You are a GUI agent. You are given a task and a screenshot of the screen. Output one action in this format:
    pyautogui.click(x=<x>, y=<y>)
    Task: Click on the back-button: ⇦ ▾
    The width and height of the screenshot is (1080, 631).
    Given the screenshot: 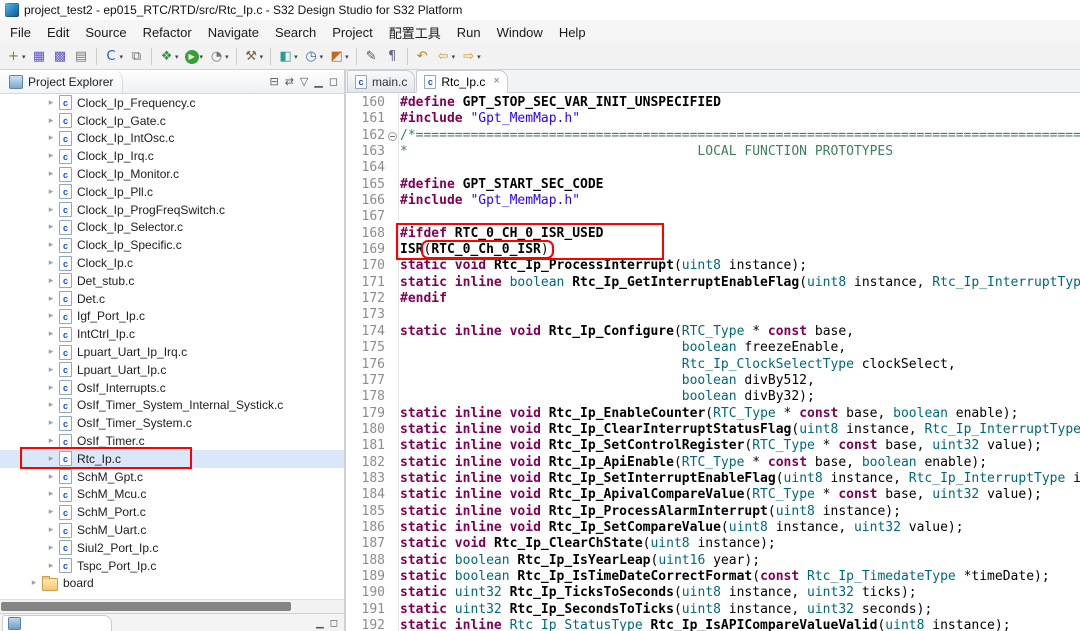 What is the action you would take?
    pyautogui.click(x=446, y=56)
    